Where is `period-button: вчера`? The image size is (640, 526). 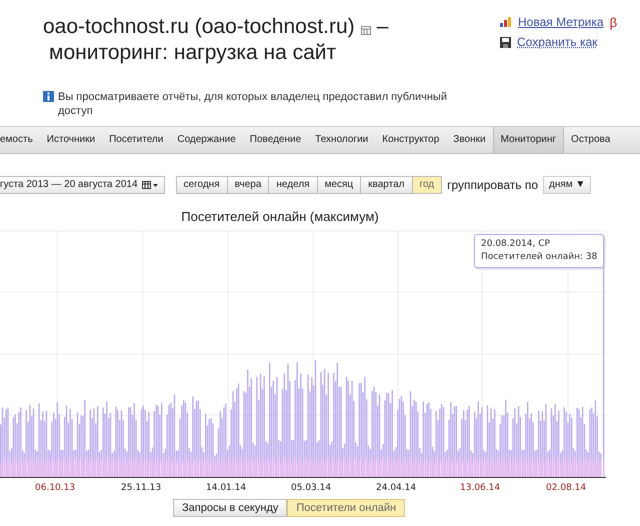 period-button: вчера is located at coordinates (249, 185).